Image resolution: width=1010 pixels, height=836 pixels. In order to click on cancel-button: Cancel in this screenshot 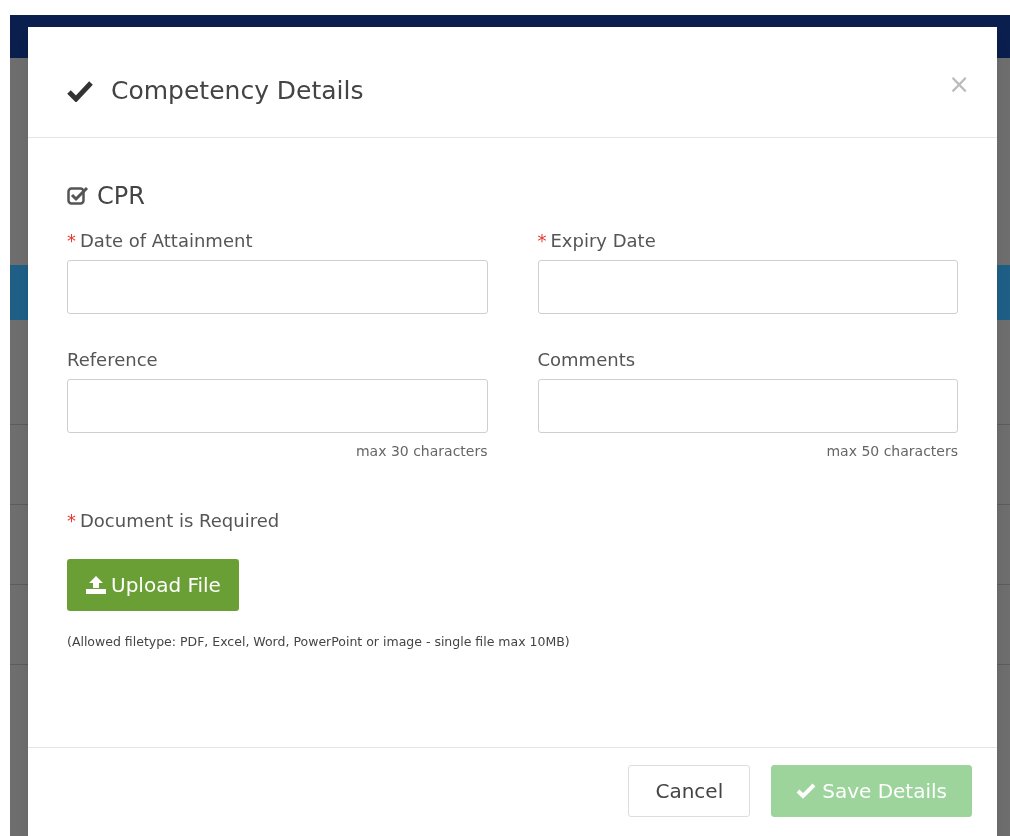, I will do `click(689, 791)`.